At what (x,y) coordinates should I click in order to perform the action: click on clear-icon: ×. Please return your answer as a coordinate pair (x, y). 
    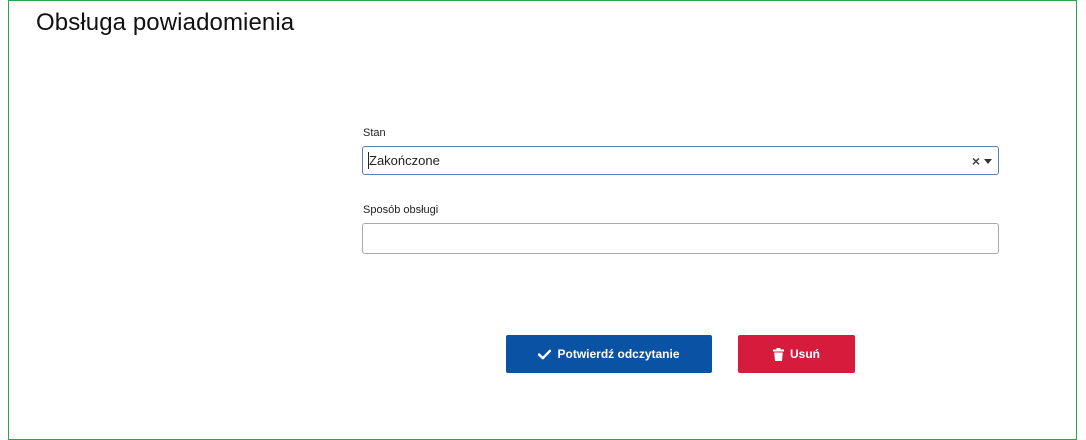
    Looking at the image, I should click on (976, 161).